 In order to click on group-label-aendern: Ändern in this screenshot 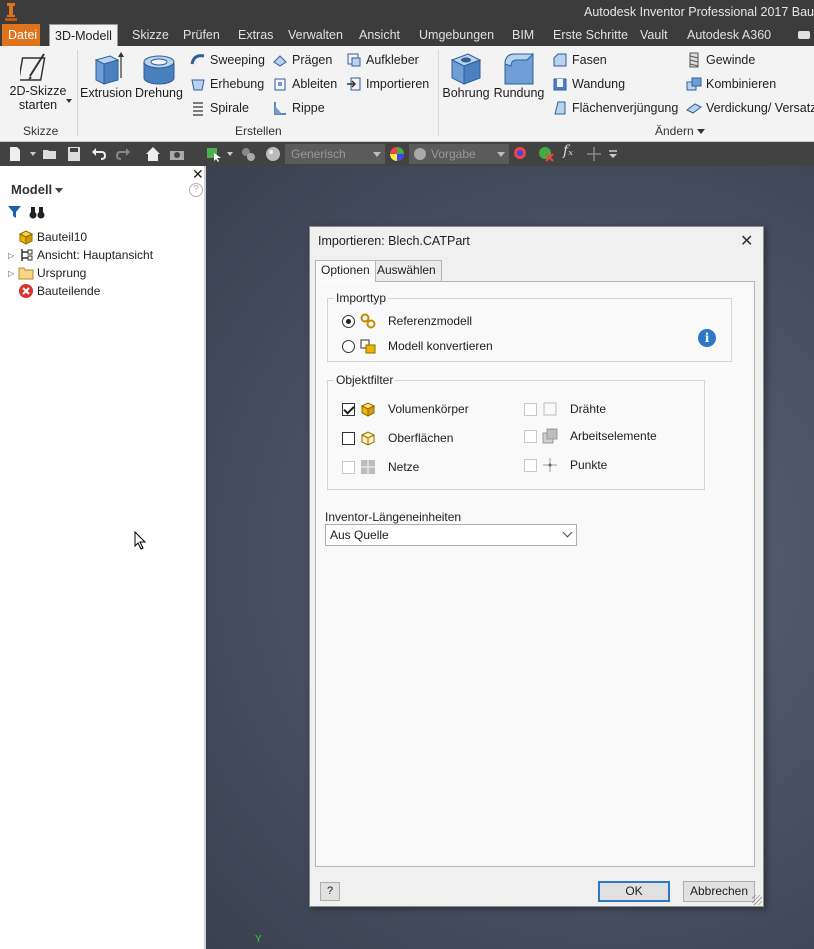, I will do `click(680, 131)`.